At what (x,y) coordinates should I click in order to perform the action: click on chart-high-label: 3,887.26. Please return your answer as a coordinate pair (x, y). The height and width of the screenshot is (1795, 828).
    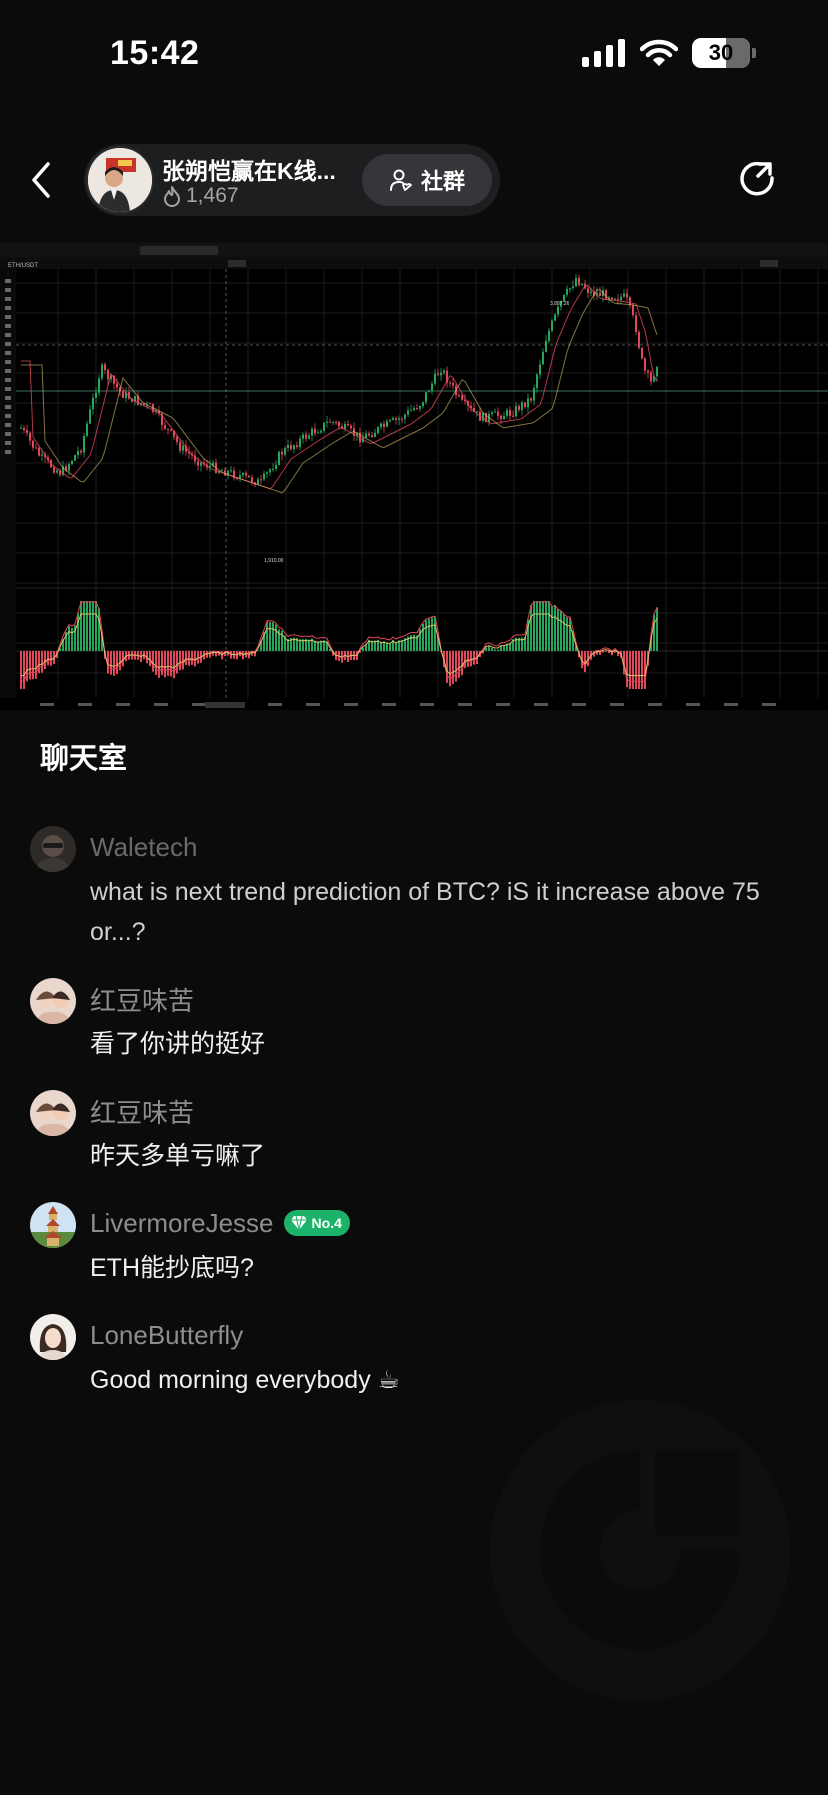
    Looking at the image, I should click on (560, 304).